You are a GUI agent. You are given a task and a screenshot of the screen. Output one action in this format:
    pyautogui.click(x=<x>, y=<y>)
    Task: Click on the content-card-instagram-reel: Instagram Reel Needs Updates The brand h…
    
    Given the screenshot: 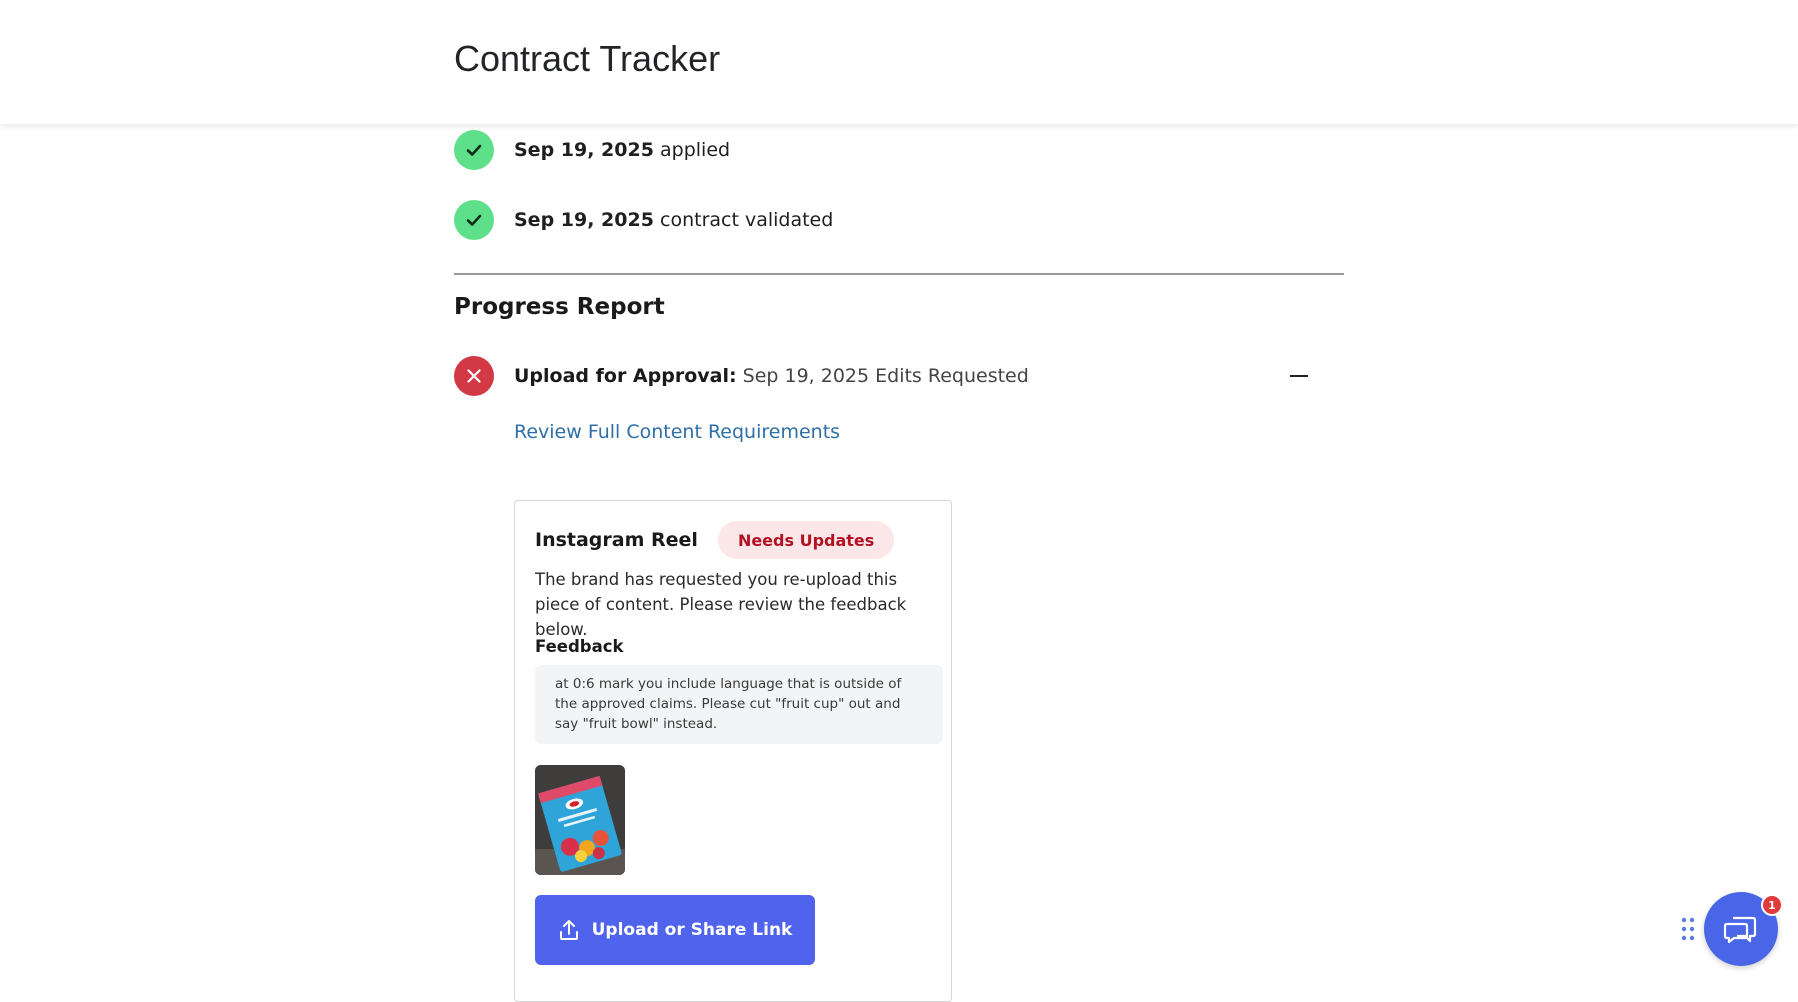 What is the action you would take?
    pyautogui.click(x=733, y=751)
    